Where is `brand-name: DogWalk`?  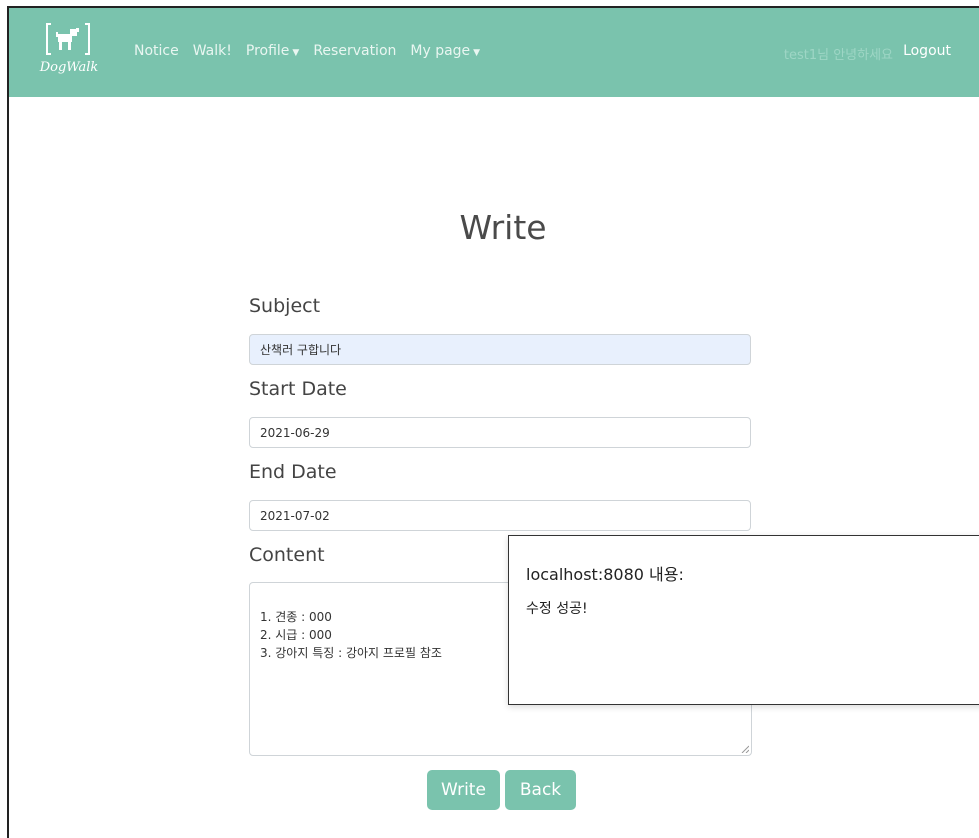
brand-name: DogWalk is located at coordinates (69, 67).